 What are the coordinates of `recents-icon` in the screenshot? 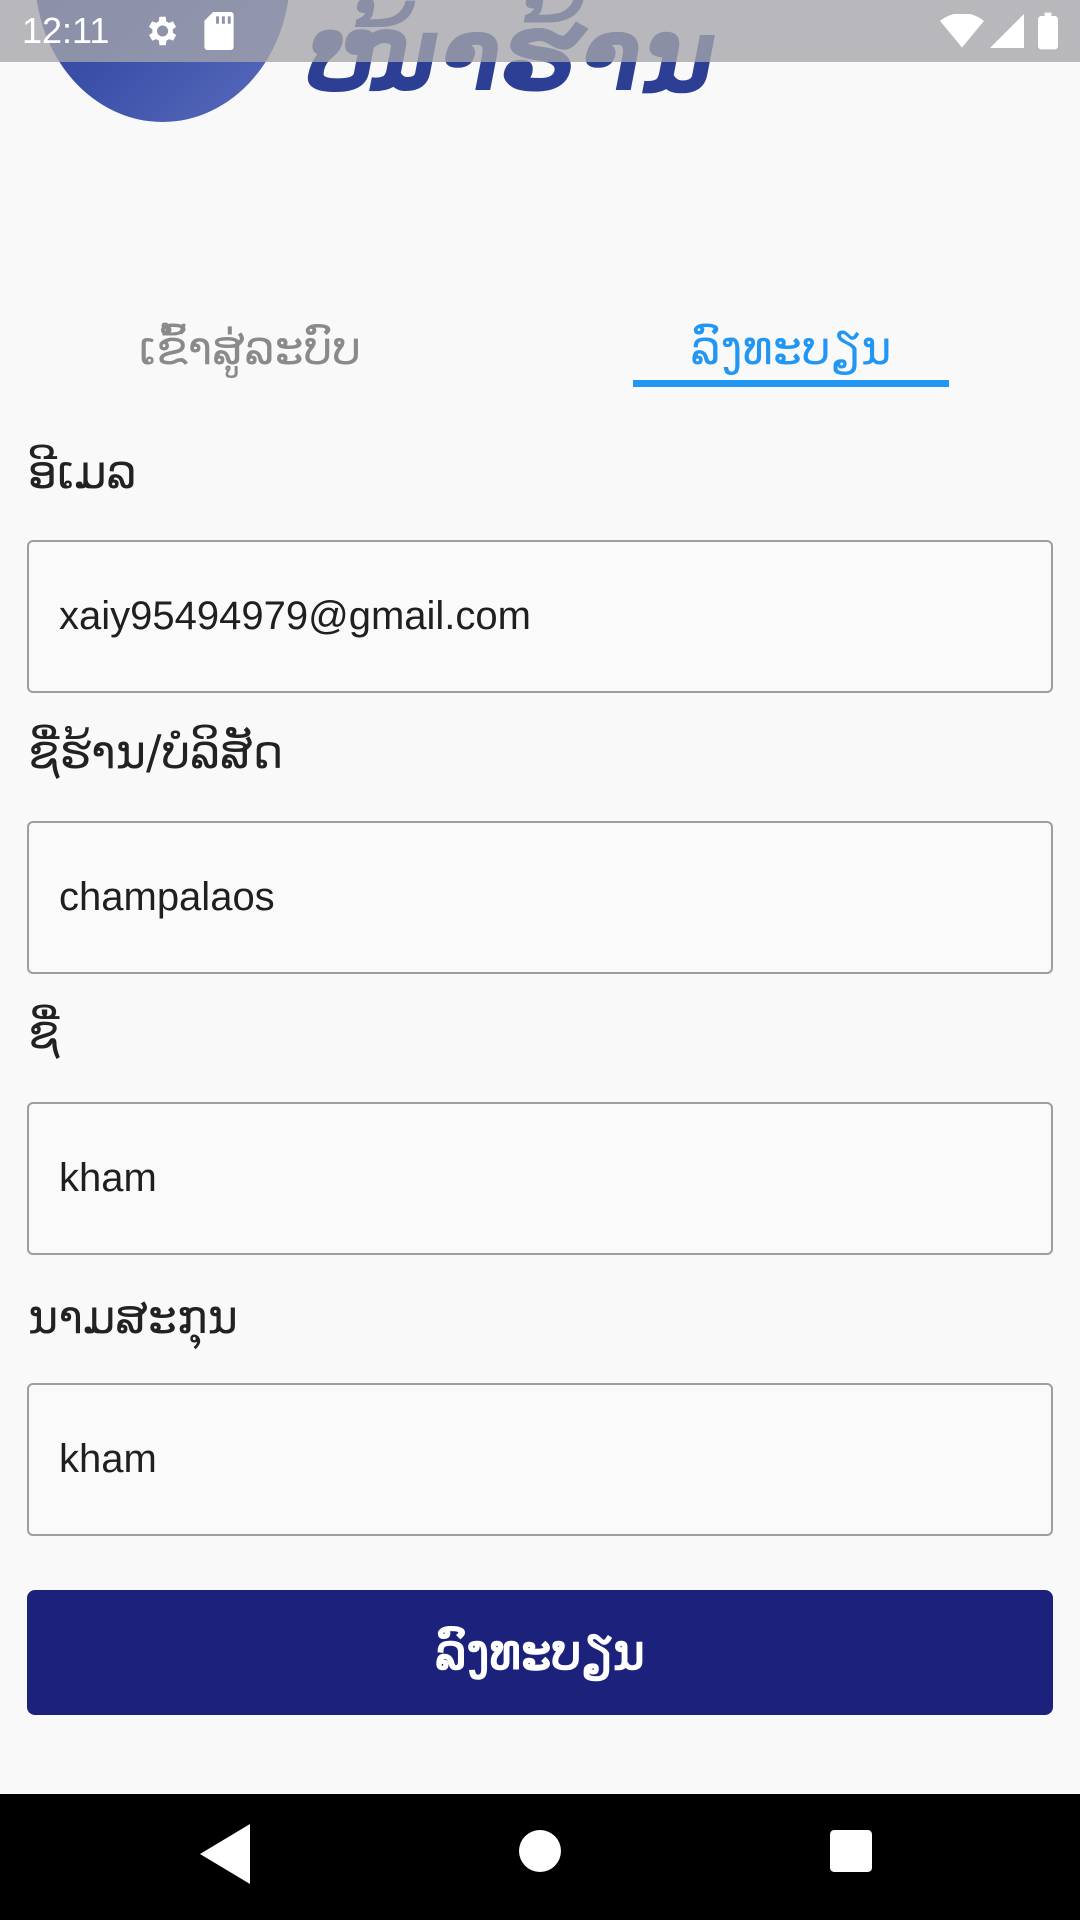 It's located at (851, 1853).